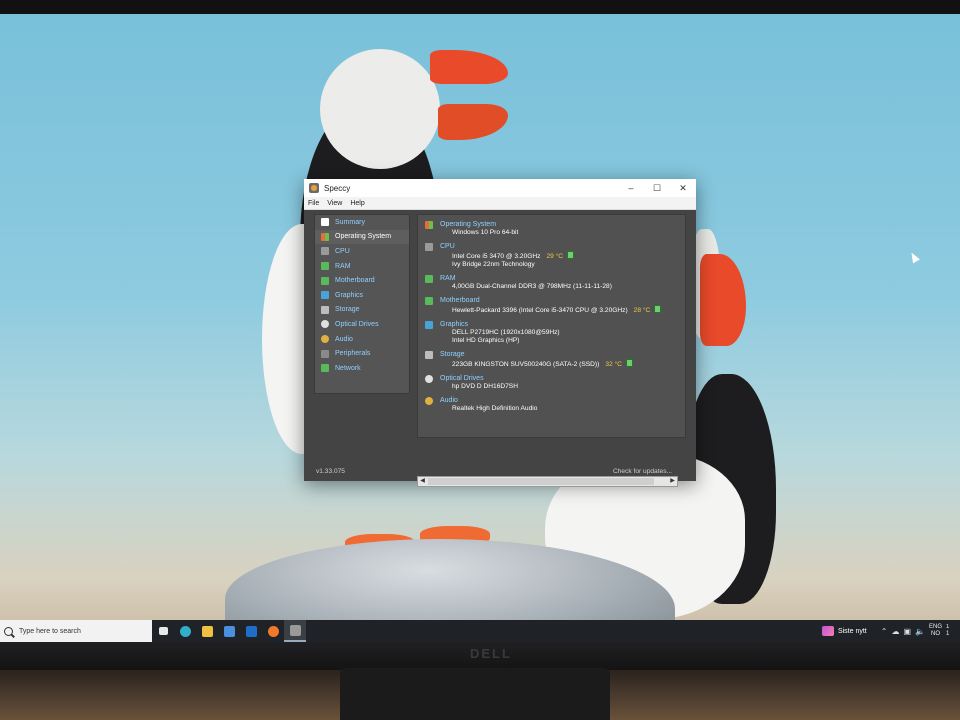 This screenshot has width=960, height=720. What do you see at coordinates (357, 324) in the screenshot?
I see `sidebar-item-label: Optical Drives` at bounding box center [357, 324].